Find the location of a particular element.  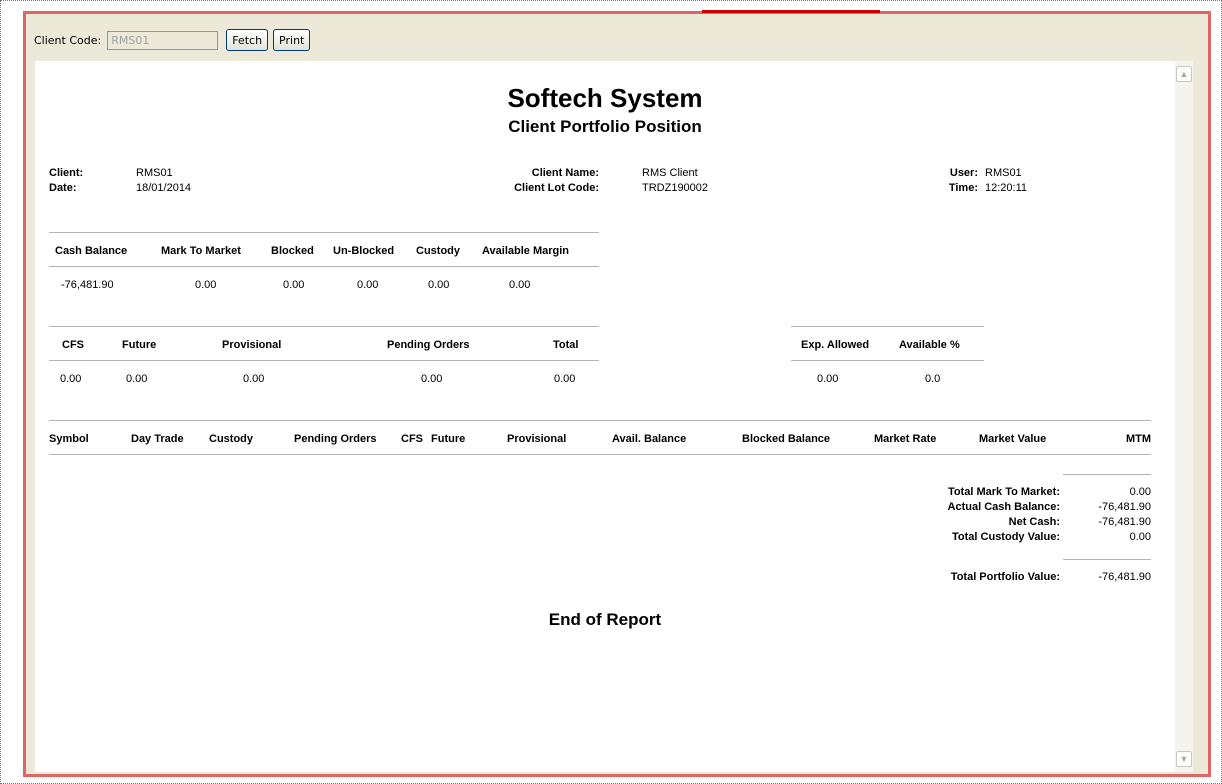

date-label: Date: is located at coordinates (63, 188).